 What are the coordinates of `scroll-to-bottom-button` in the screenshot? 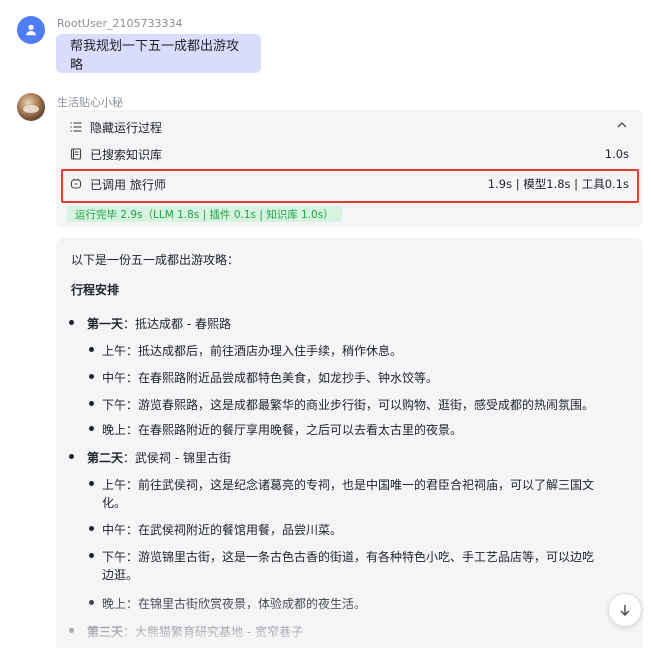 It's located at (625, 610).